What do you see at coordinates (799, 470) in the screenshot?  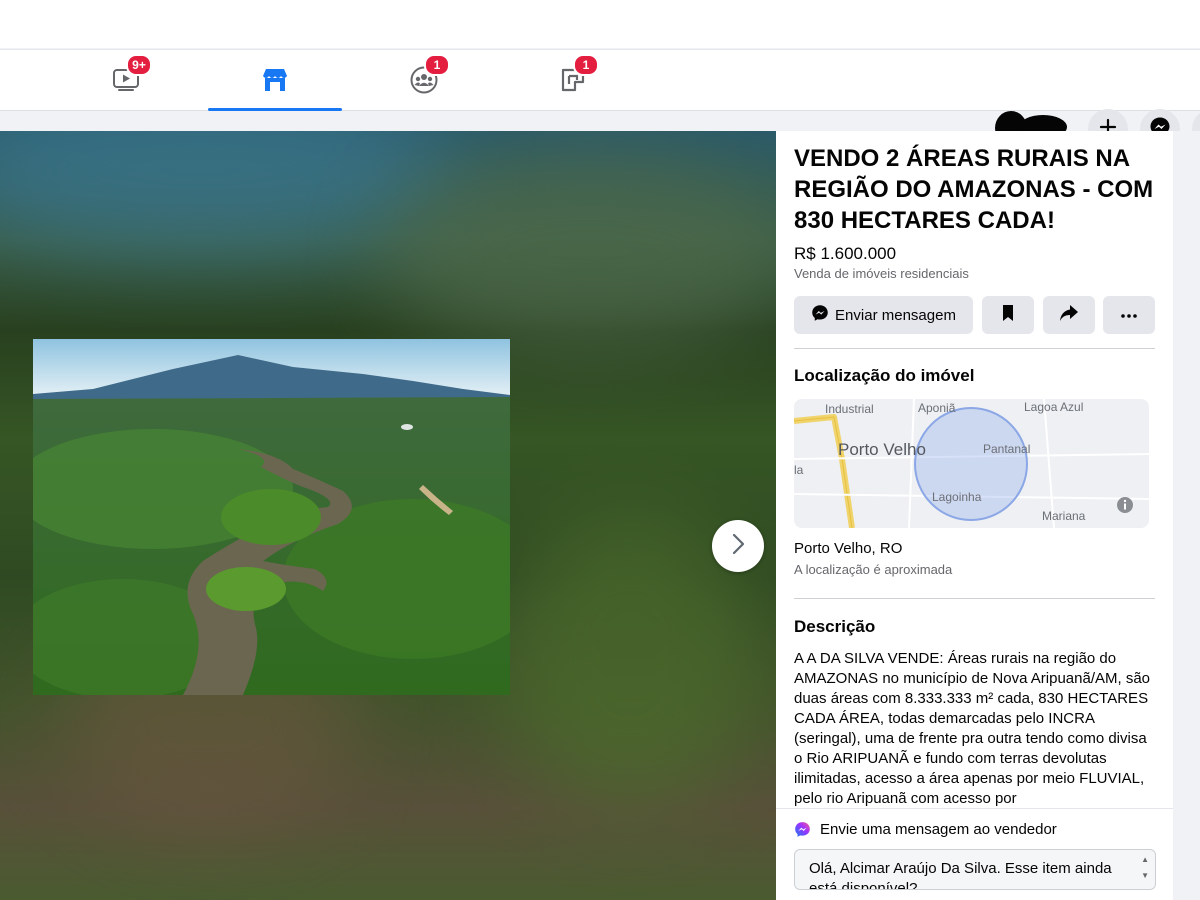 I see `map-label: la` at bounding box center [799, 470].